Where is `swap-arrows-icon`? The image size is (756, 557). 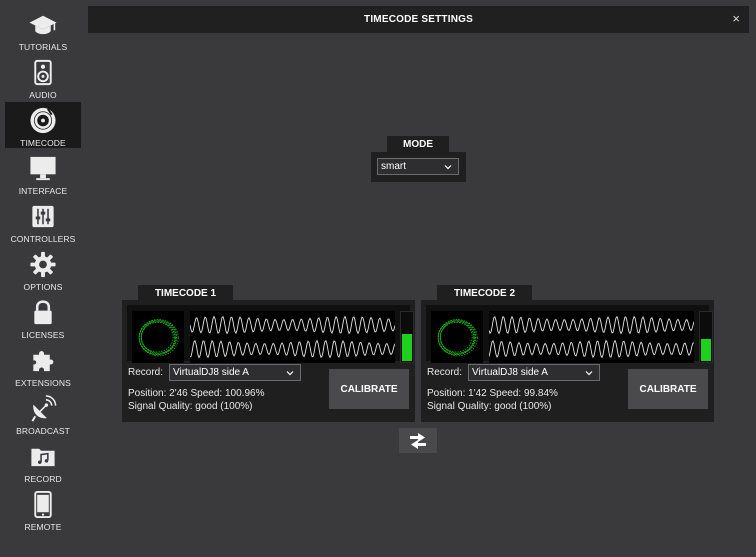 swap-arrows-icon is located at coordinates (418, 440).